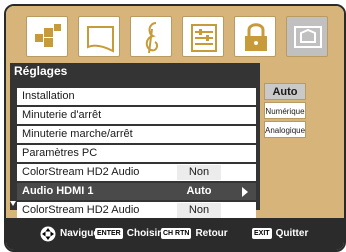 This screenshot has height=252, width=346. I want to click on help-exit: EXIT Quitter, so click(280, 234).